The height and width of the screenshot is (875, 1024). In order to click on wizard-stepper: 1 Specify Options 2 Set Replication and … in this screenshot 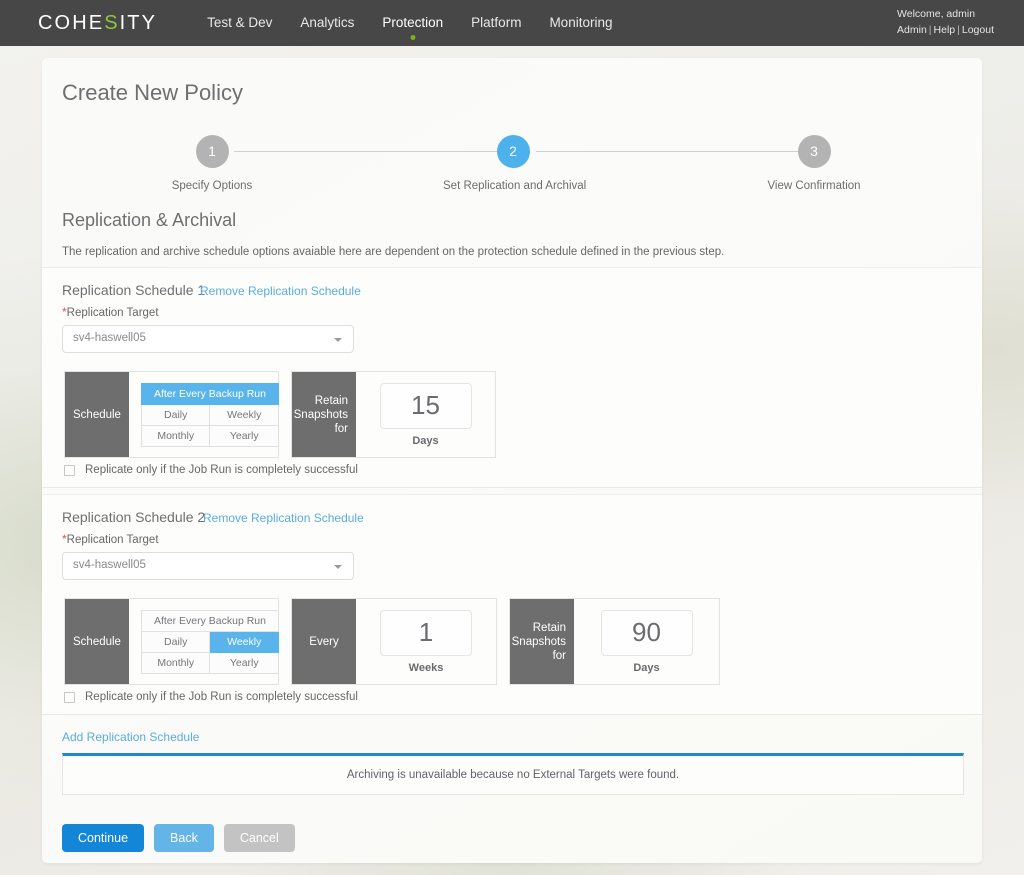, I will do `click(512, 161)`.